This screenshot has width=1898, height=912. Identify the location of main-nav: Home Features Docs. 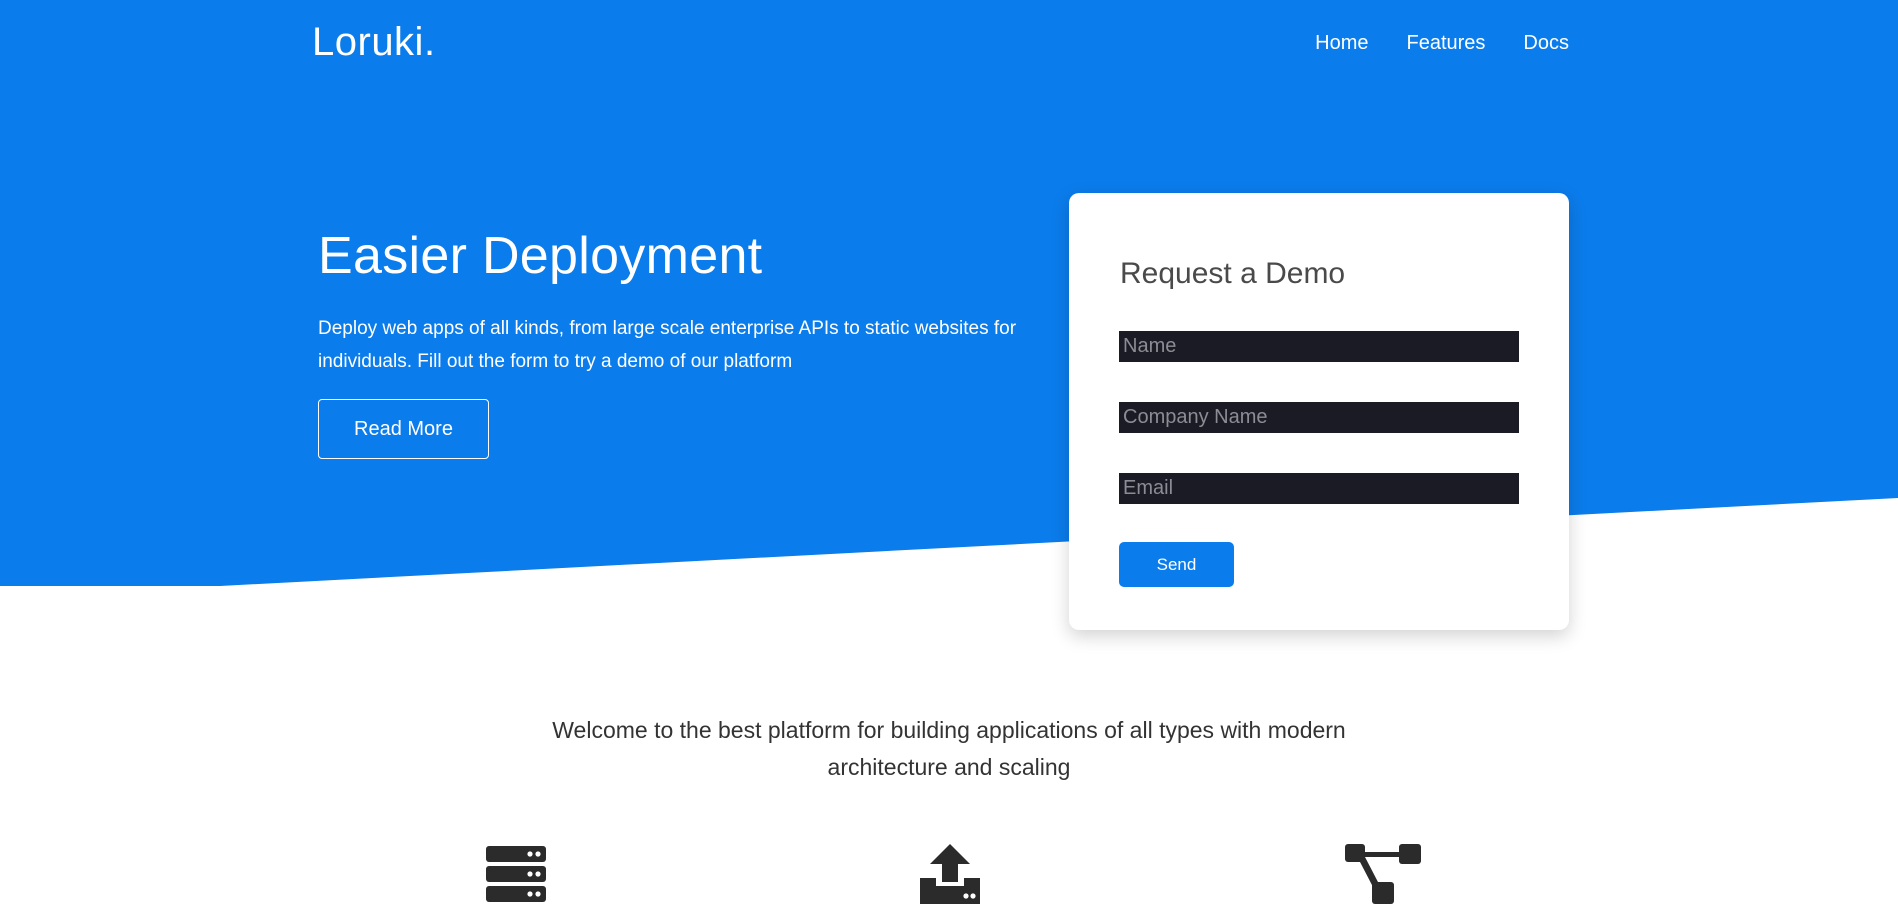
(1442, 43).